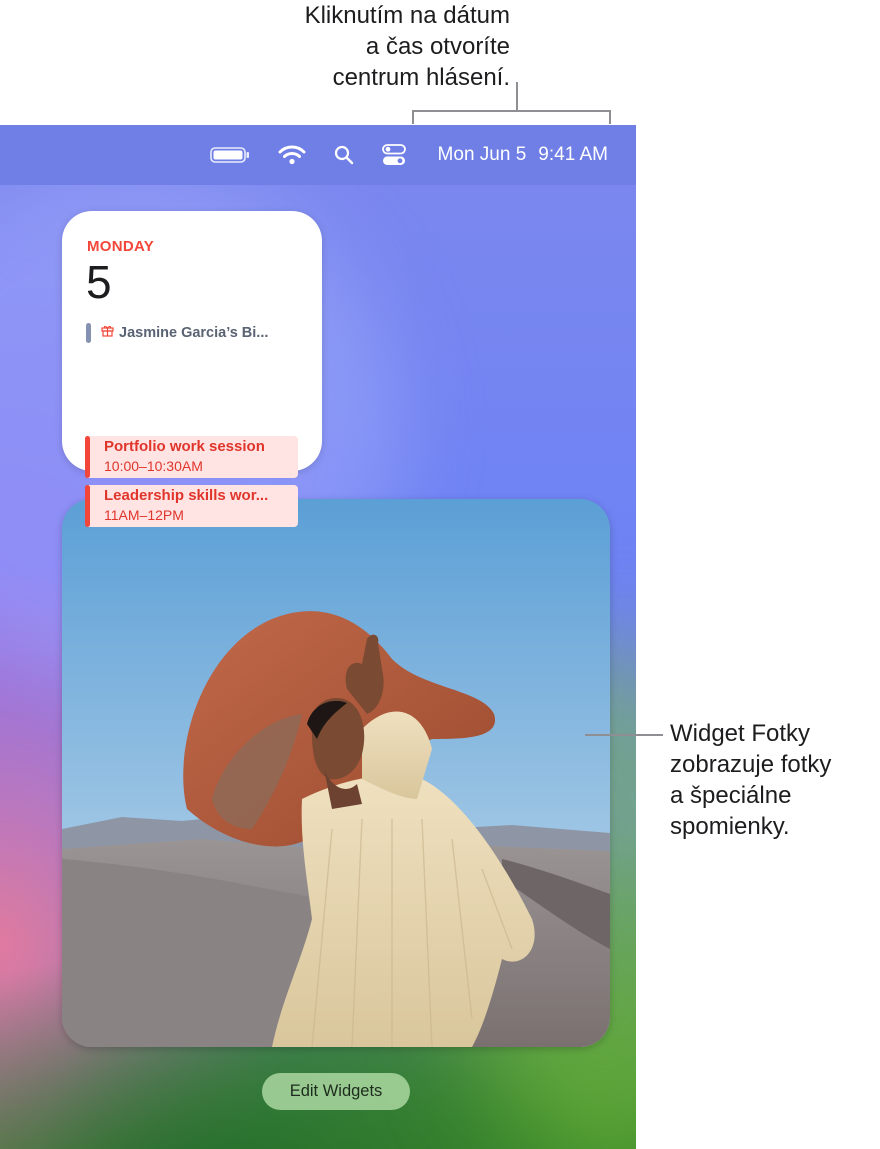  What do you see at coordinates (344, 155) in the screenshot?
I see `search-icon` at bounding box center [344, 155].